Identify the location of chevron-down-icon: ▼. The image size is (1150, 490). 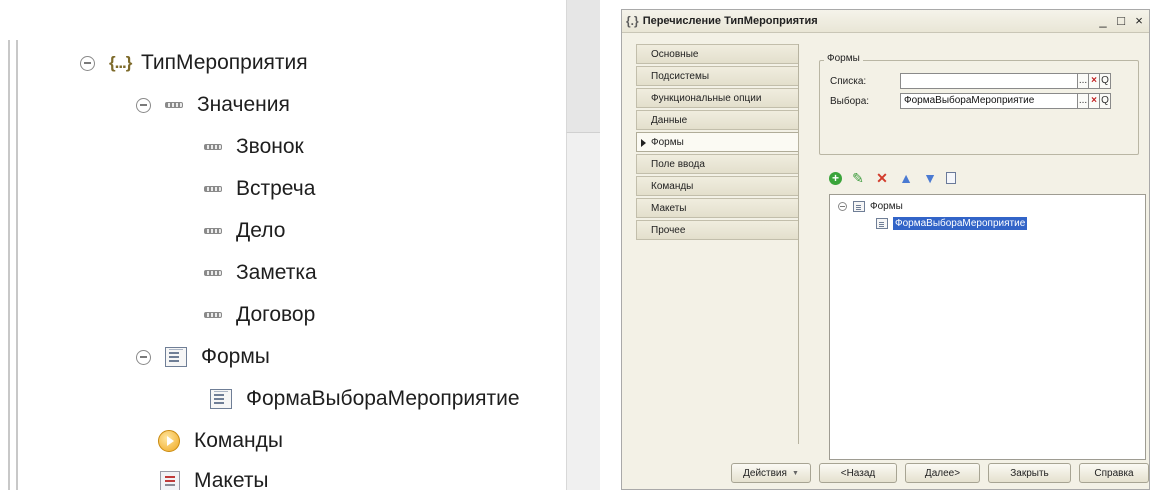
(795, 473).